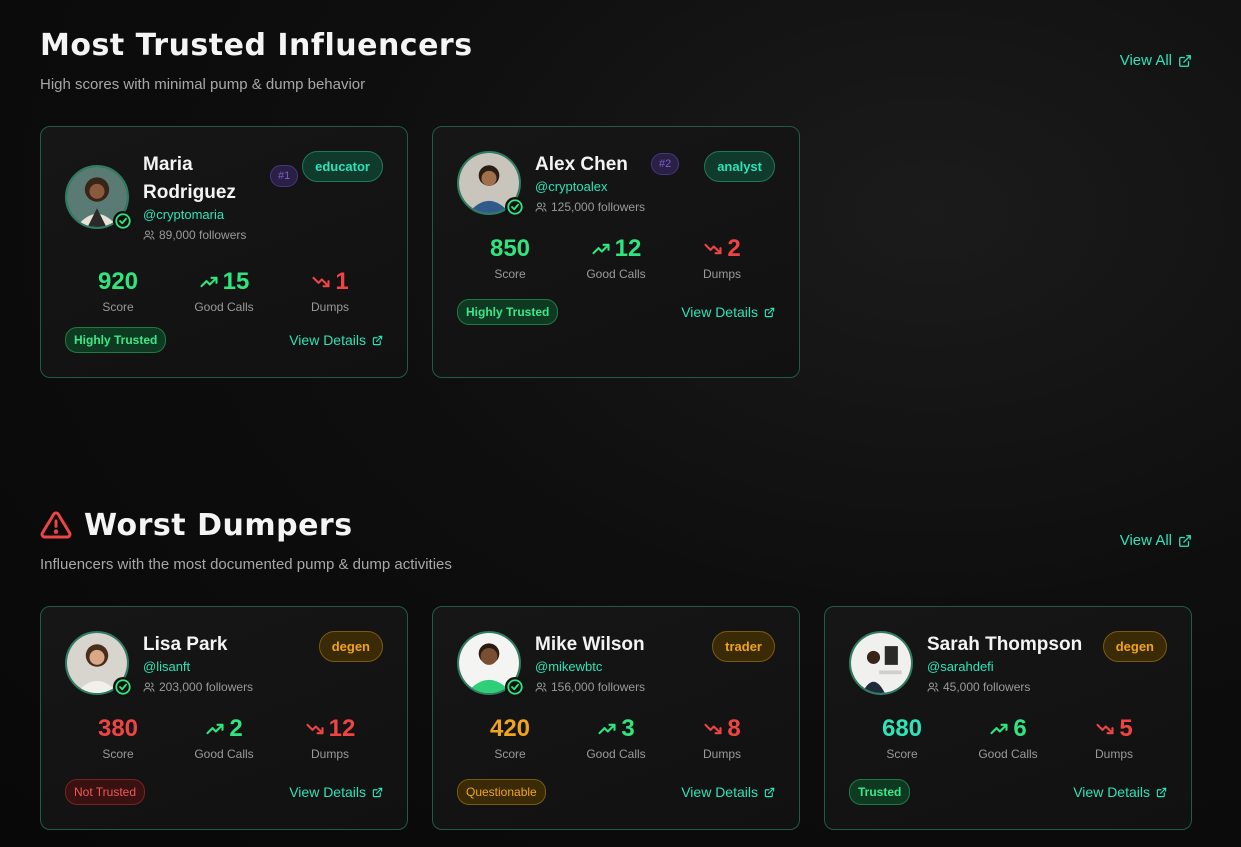 The height and width of the screenshot is (847, 1241). Describe the element at coordinates (1008, 792) in the screenshot. I see `card-footer: Trusted View Details` at that location.